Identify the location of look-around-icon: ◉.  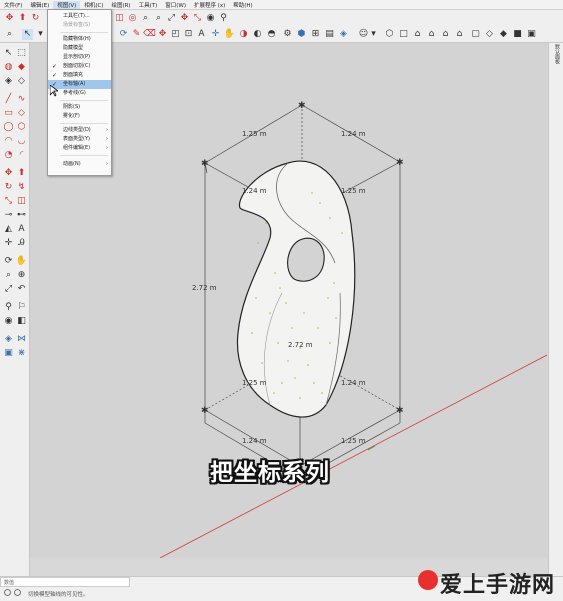
(8, 321).